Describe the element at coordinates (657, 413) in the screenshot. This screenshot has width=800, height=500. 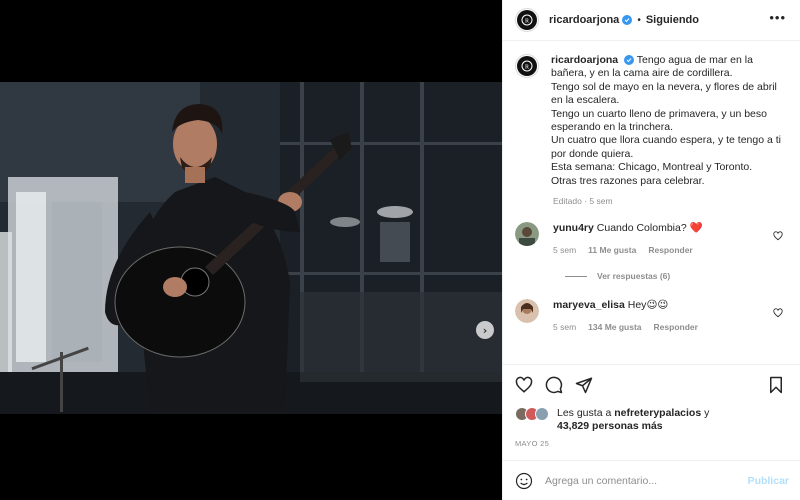
I see `liker-username: nefreterypalacios` at that location.